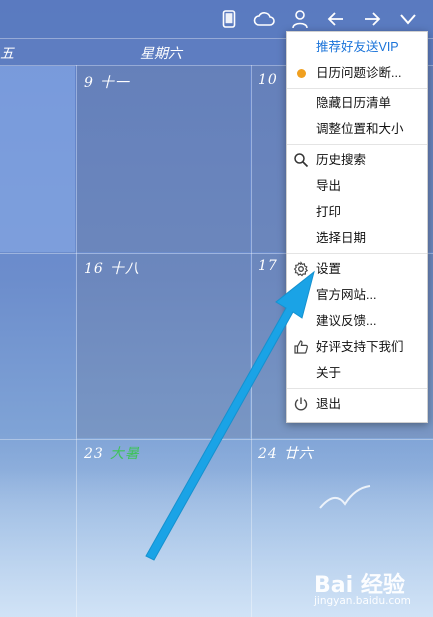  What do you see at coordinates (362, 601) in the screenshot?
I see `watermark-url: jingyan.baidu.com` at bounding box center [362, 601].